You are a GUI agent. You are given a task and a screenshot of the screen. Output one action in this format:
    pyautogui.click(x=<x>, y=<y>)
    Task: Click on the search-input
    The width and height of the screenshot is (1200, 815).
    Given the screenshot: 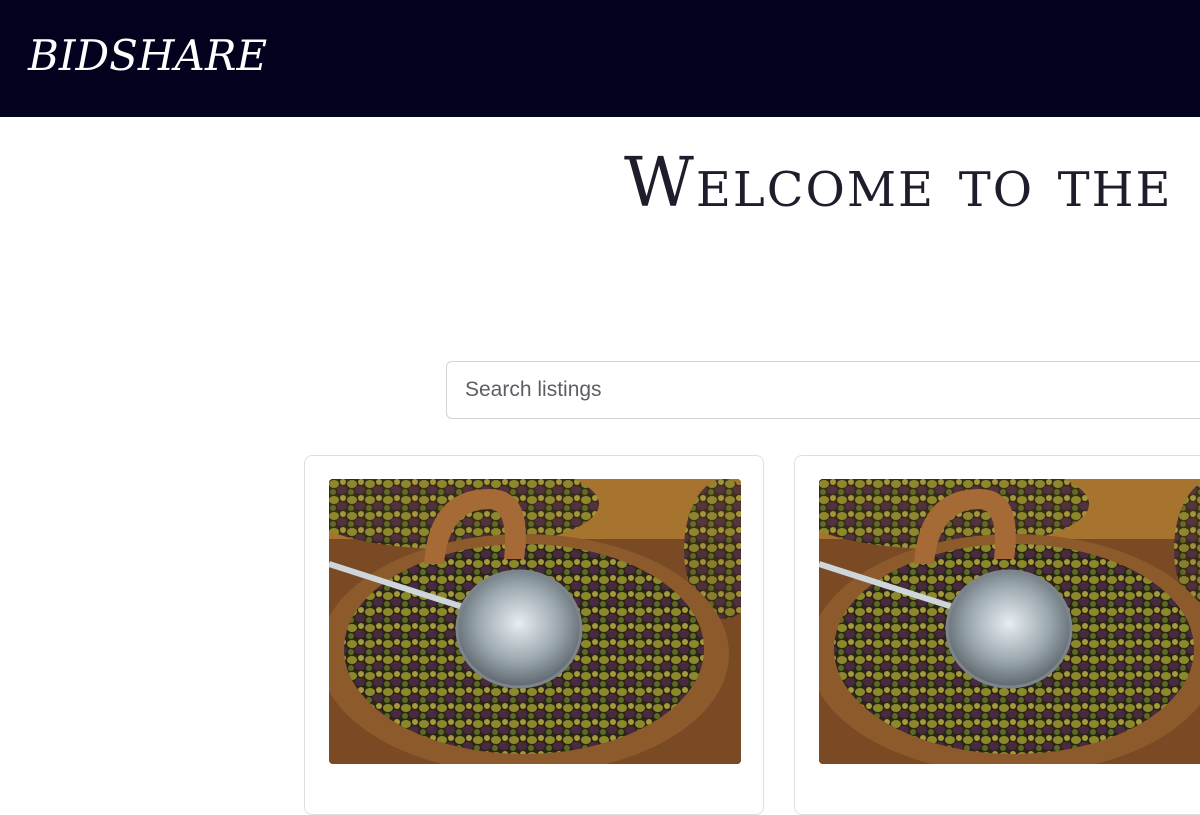 What is the action you would take?
    pyautogui.click(x=823, y=390)
    